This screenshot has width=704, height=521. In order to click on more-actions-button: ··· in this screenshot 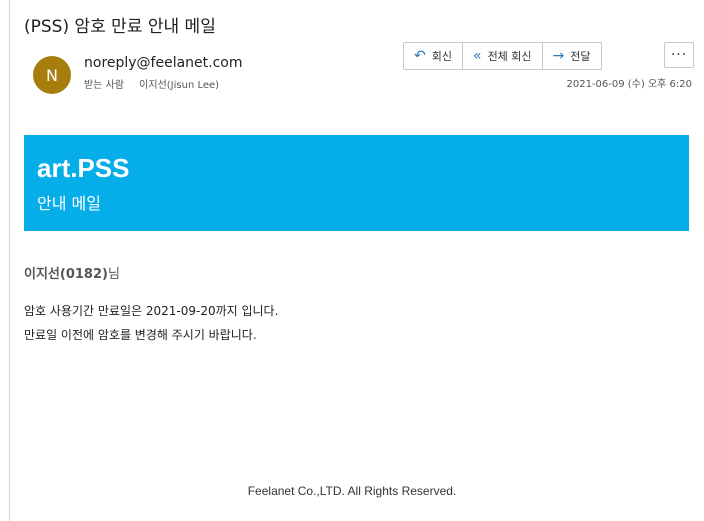, I will do `click(679, 55)`.